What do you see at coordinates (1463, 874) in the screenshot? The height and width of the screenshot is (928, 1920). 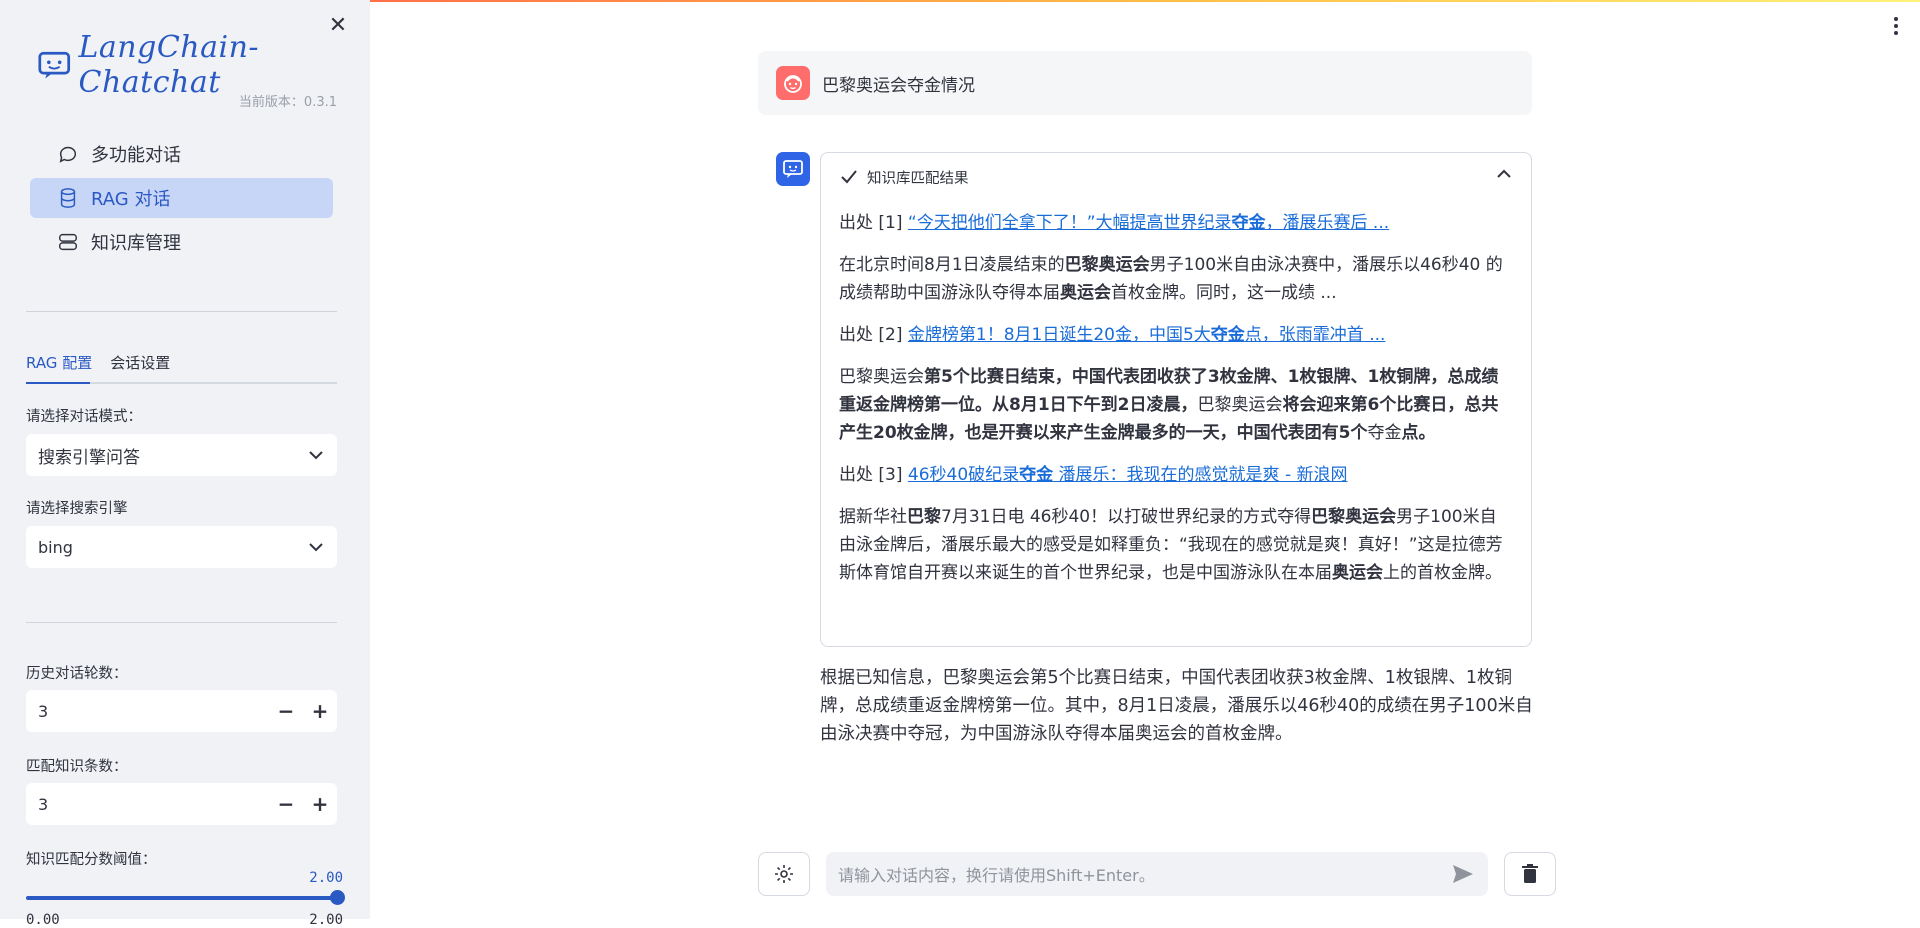 I see `send-icon` at bounding box center [1463, 874].